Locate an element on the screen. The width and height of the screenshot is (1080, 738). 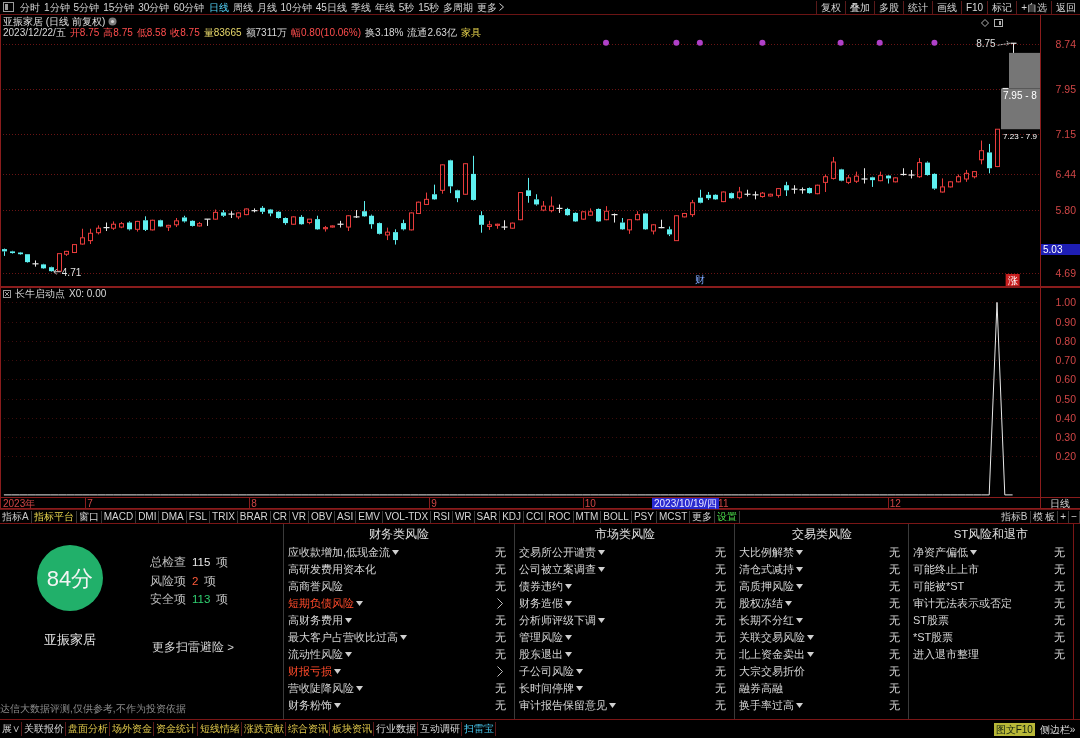
indicator-tab: − is located at coordinates (1074, 516).